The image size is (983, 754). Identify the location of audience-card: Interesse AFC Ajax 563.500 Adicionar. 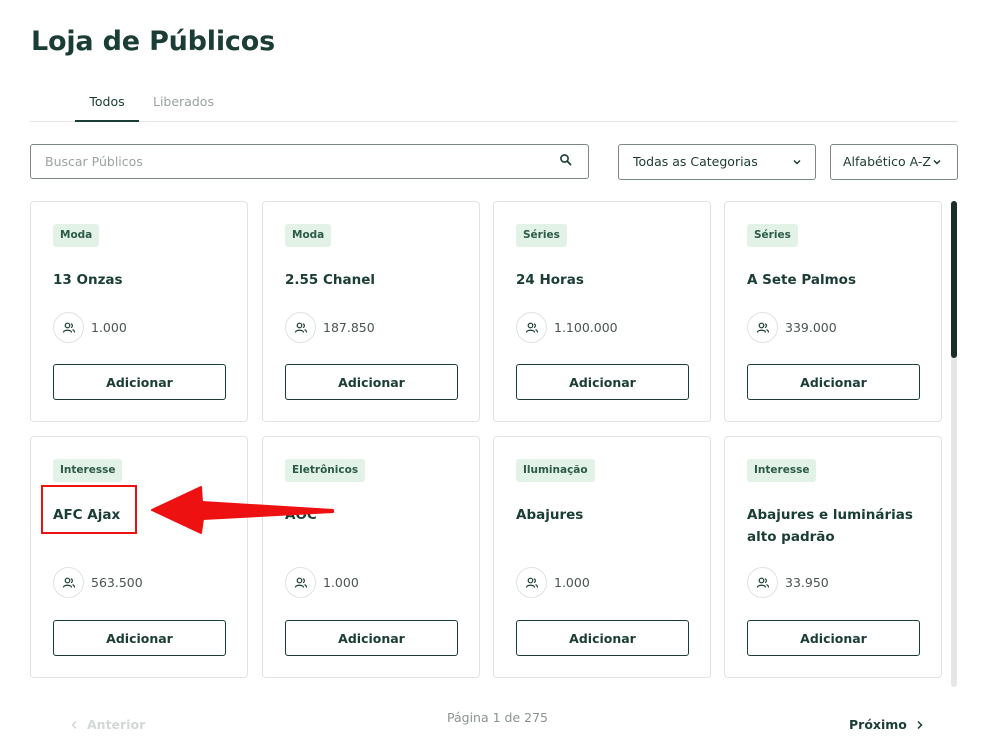
(139, 557).